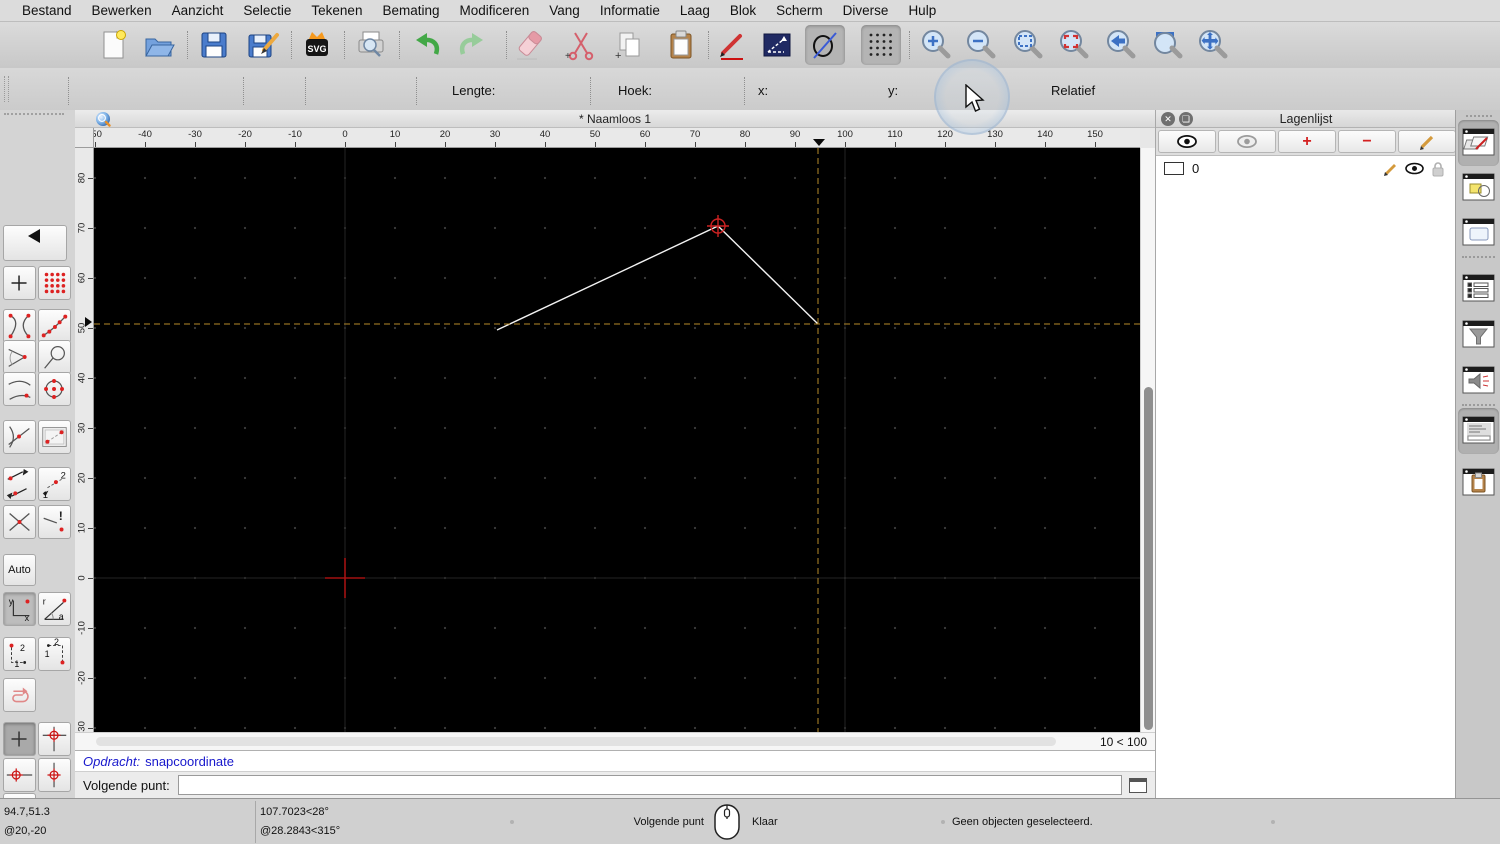 The height and width of the screenshot is (844, 1500). What do you see at coordinates (54, 609) in the screenshot?
I see `coord-polar-button: ra` at bounding box center [54, 609].